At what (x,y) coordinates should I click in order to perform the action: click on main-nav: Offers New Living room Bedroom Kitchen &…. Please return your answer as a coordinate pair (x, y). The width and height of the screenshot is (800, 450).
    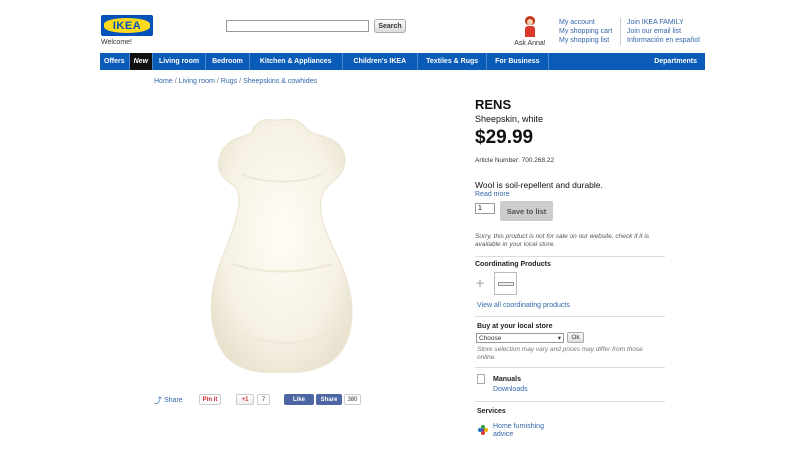
    Looking at the image, I should click on (402, 61).